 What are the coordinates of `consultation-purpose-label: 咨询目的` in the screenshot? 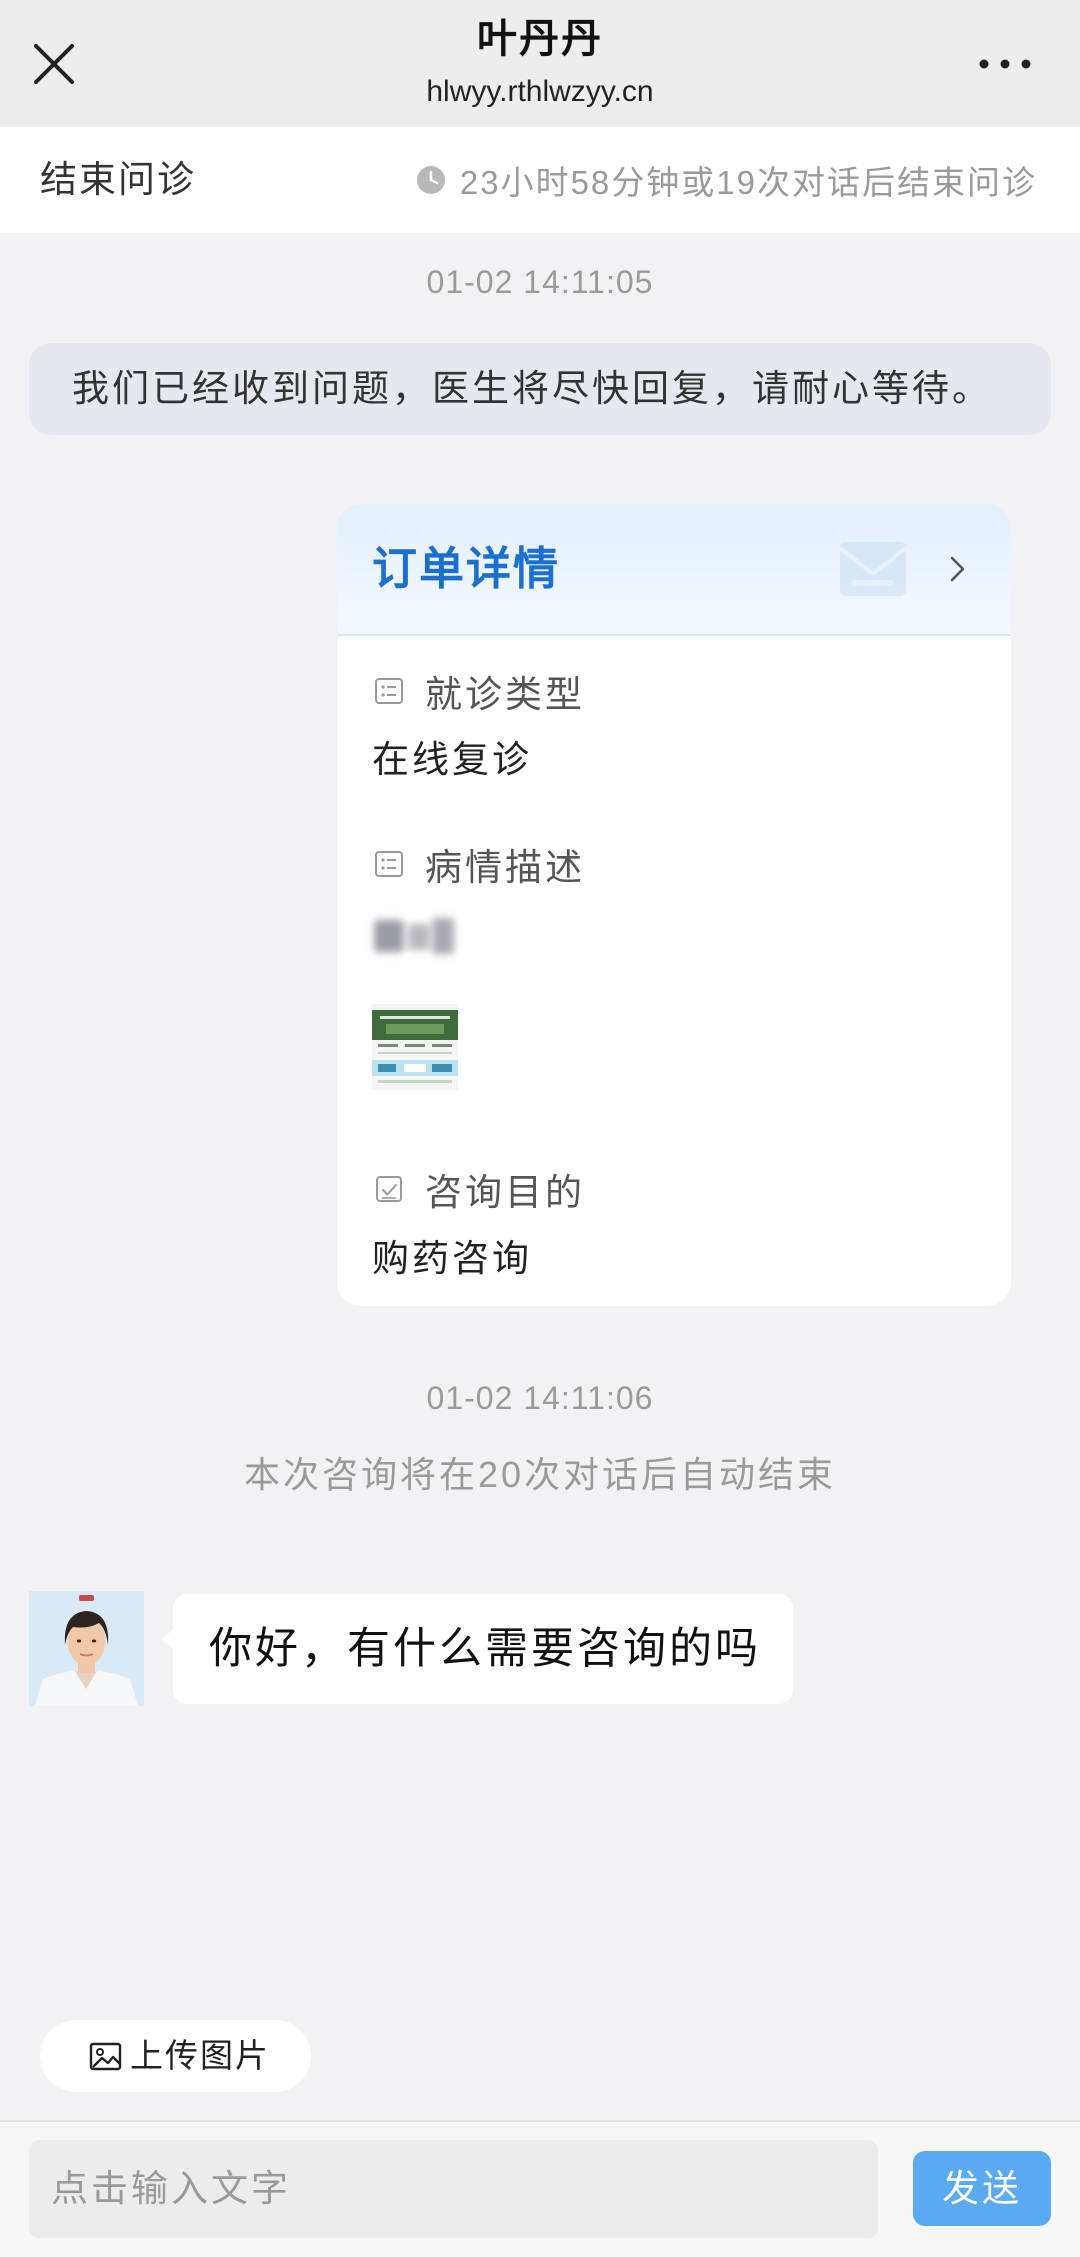 It's located at (479, 1190).